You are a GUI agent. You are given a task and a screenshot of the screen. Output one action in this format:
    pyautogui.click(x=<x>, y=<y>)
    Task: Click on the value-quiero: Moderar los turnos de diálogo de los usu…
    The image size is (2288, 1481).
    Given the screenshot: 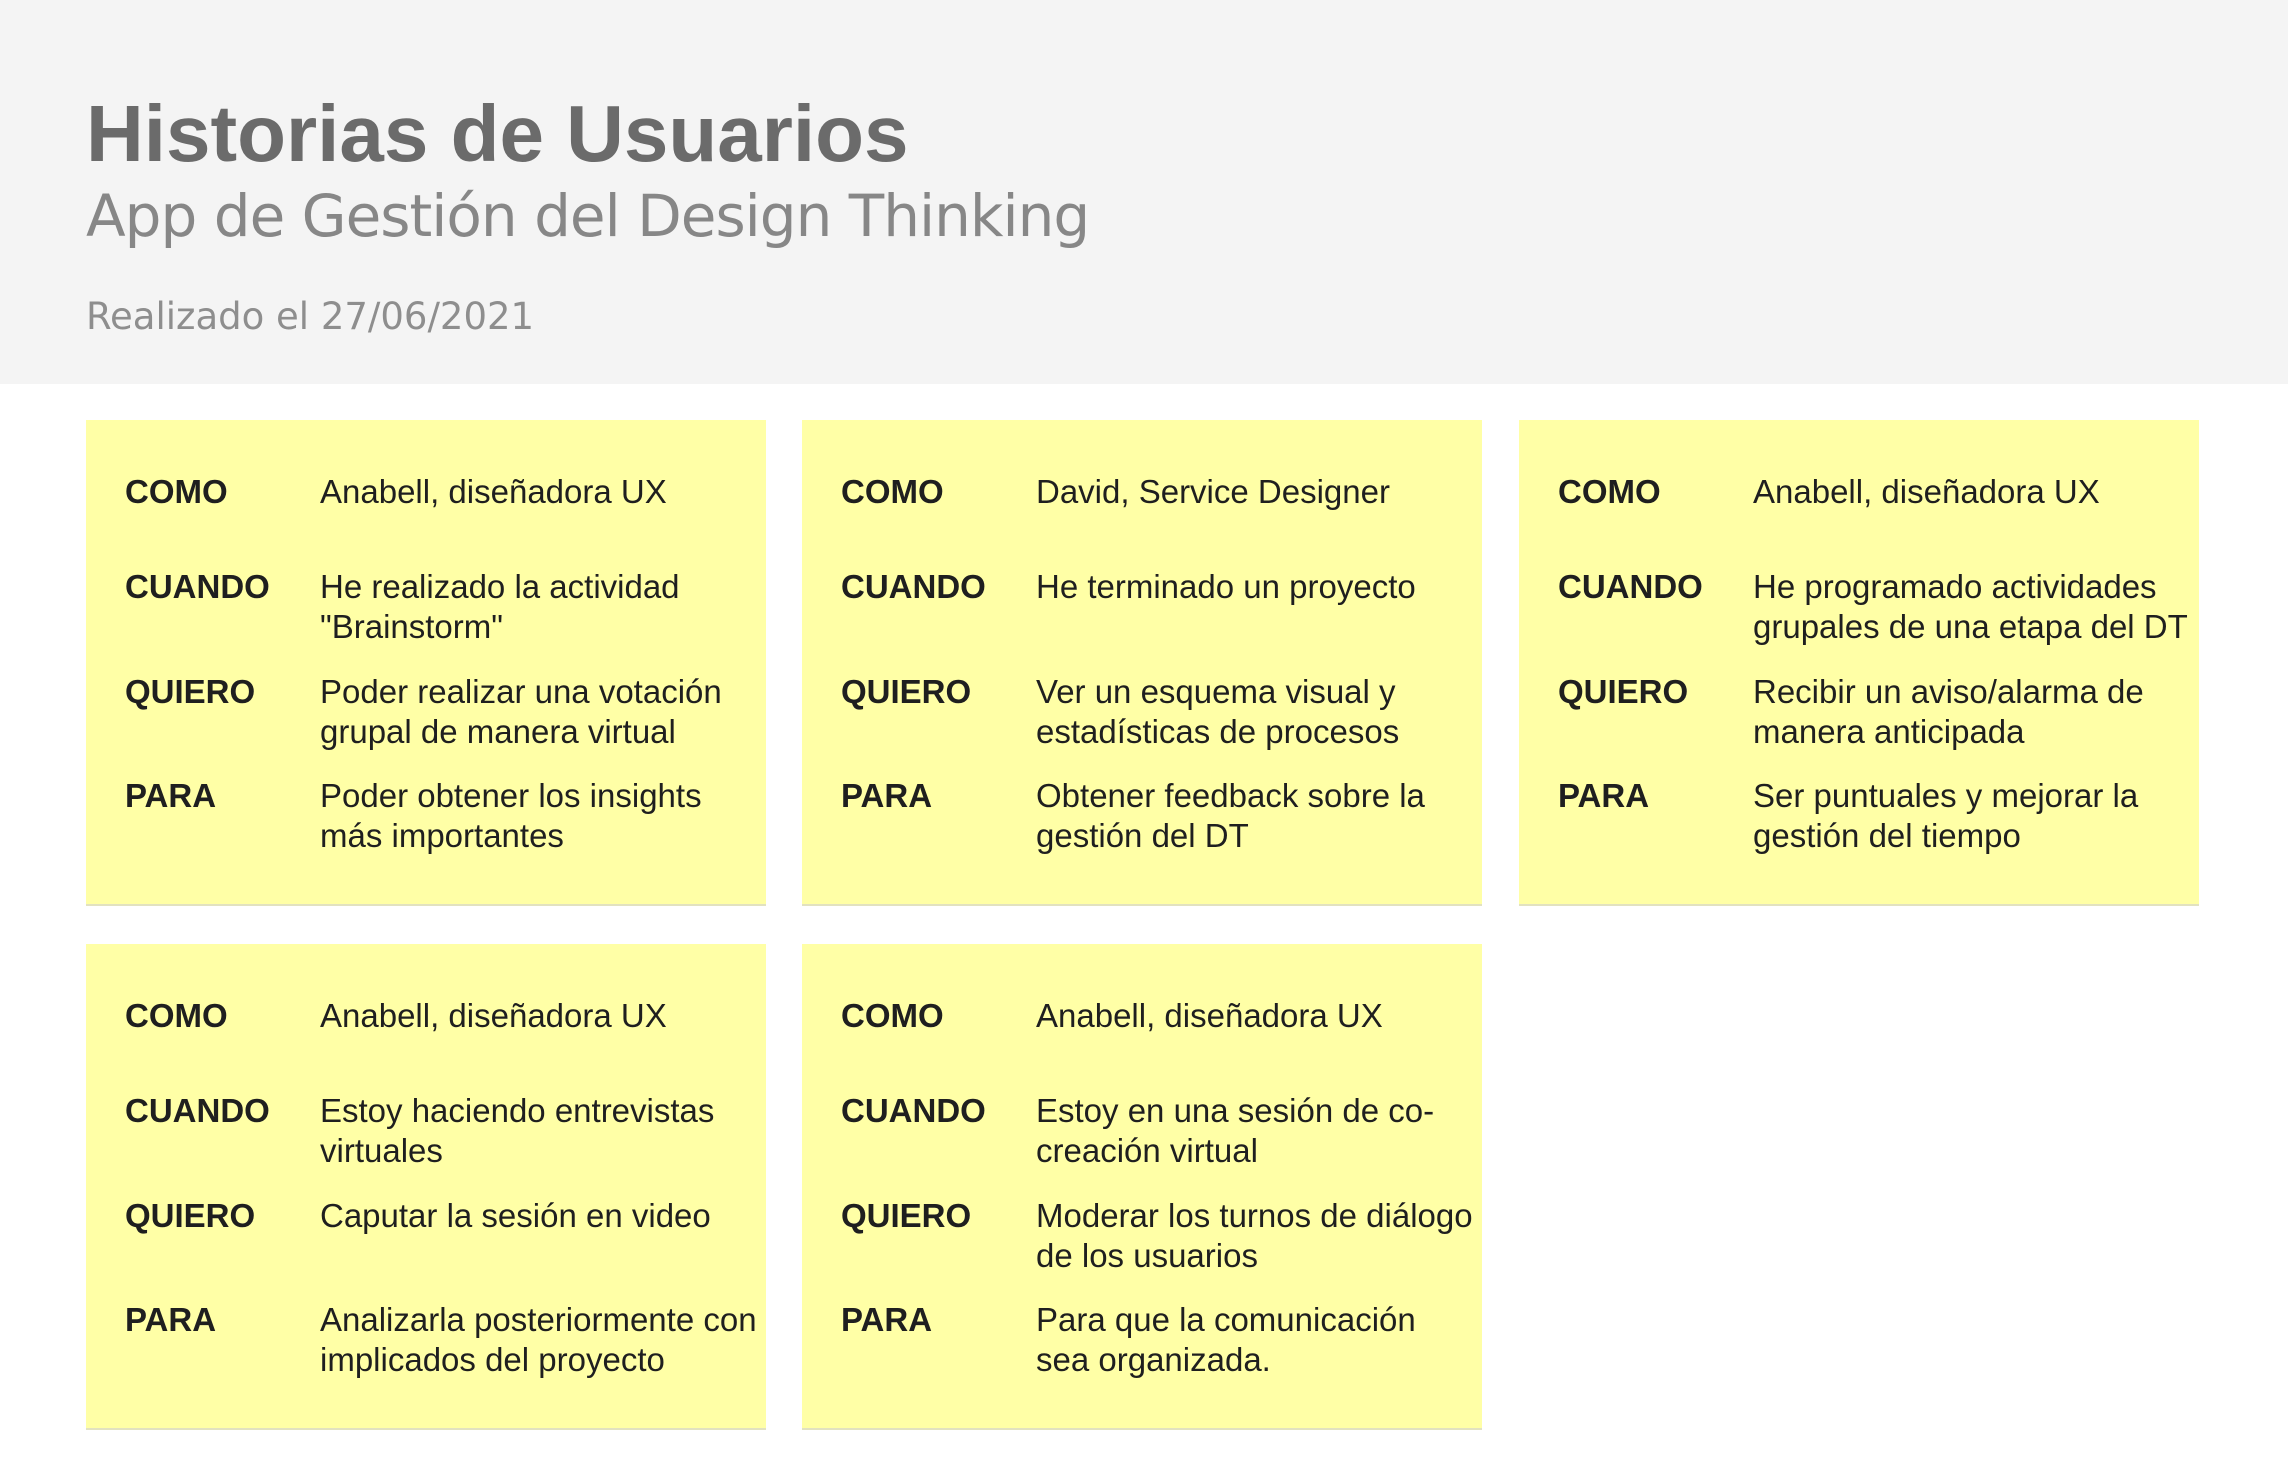 What is the action you would take?
    pyautogui.click(x=1254, y=1235)
    